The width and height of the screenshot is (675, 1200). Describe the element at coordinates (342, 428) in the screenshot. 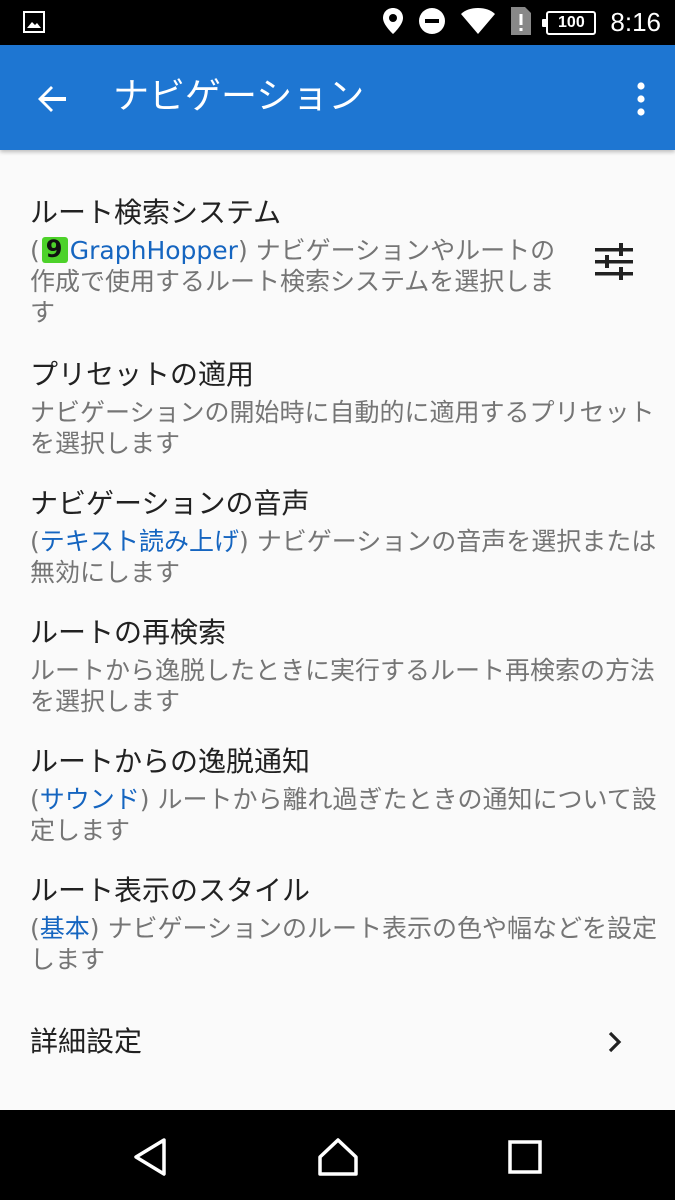

I see `pref-summary: ナビゲーションの開始時に自動的に適用するプリセットを選択します` at that location.